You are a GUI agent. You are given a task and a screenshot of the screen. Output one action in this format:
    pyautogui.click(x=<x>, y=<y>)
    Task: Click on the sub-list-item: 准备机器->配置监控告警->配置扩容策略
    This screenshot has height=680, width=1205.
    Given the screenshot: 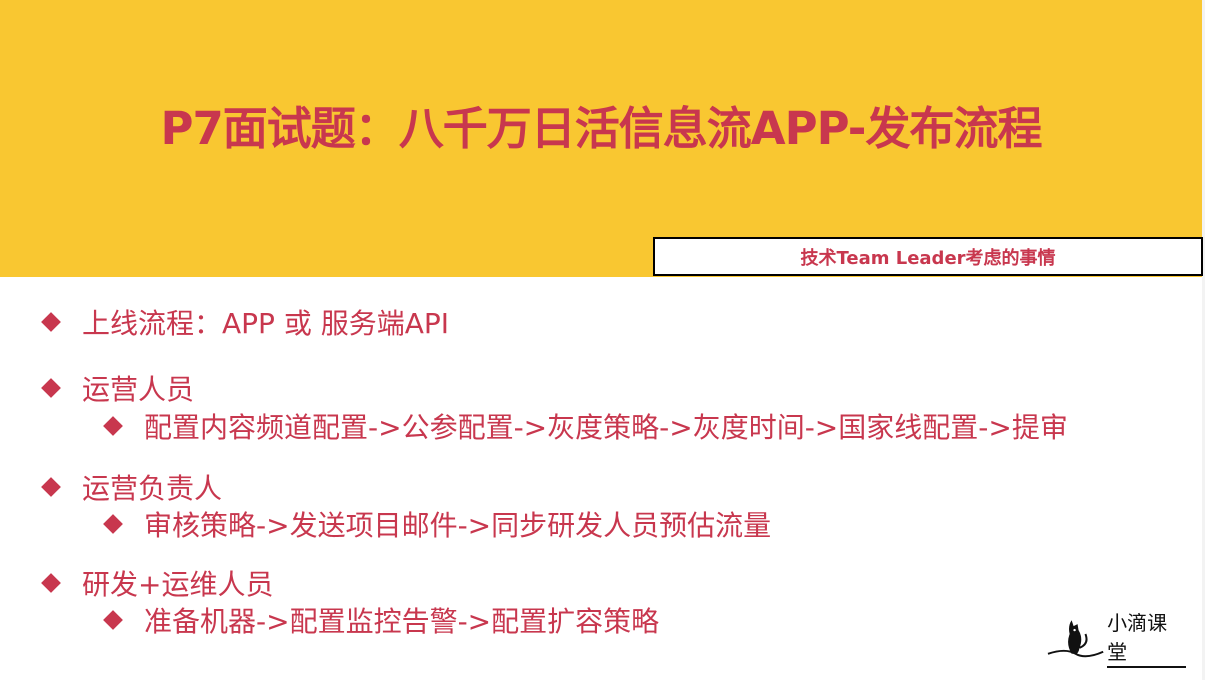 What is the action you would take?
    pyautogui.click(x=381, y=620)
    